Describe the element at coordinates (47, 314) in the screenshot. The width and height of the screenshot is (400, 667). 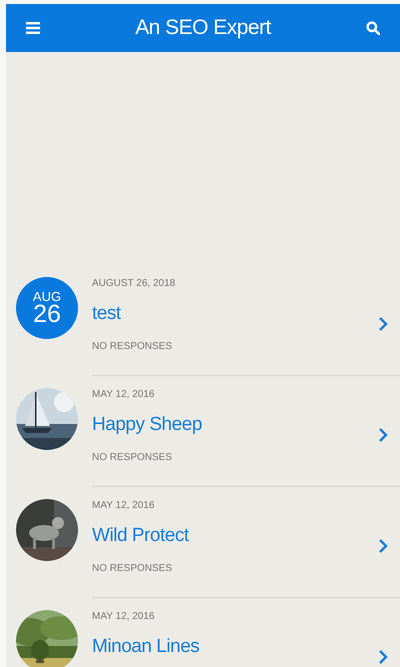
I see `badge-day: 26` at that location.